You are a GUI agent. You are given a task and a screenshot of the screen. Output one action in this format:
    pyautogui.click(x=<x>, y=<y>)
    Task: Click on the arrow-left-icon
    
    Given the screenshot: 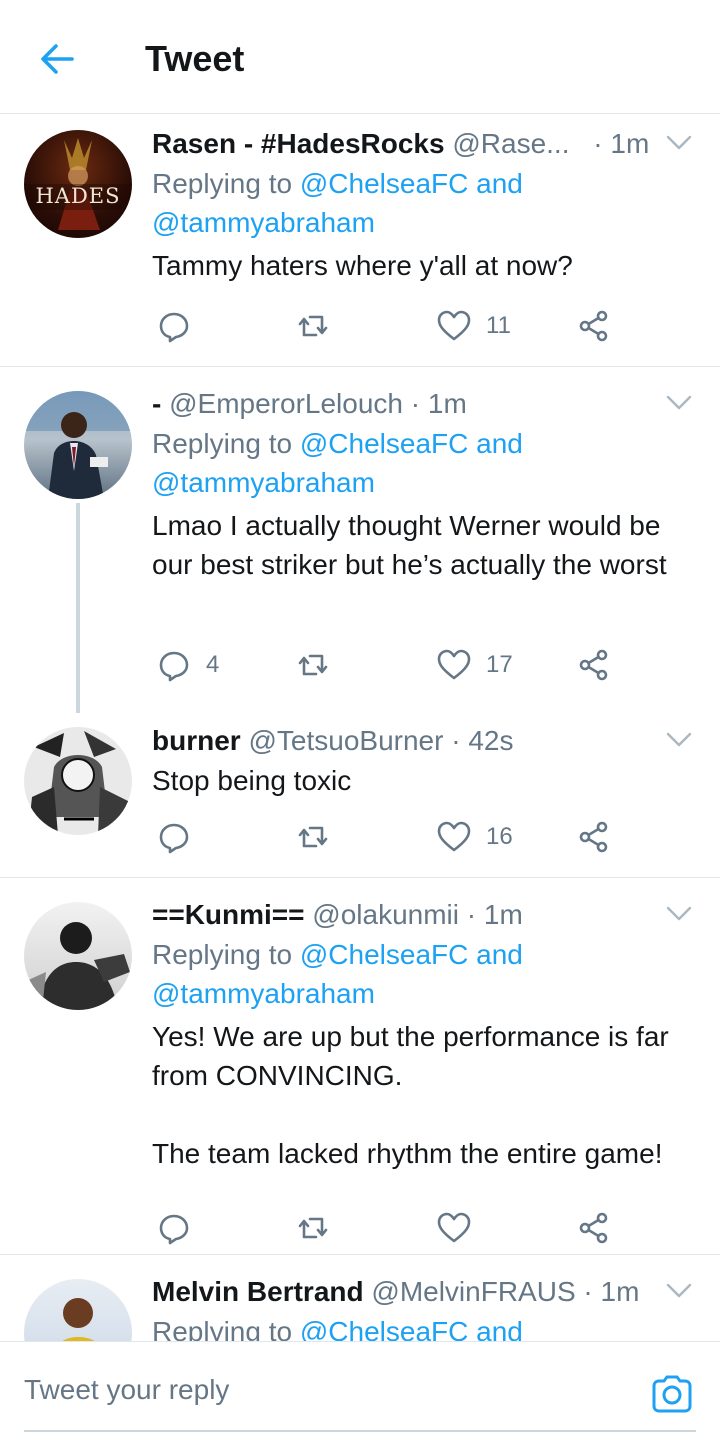 What is the action you would take?
    pyautogui.click(x=57, y=59)
    